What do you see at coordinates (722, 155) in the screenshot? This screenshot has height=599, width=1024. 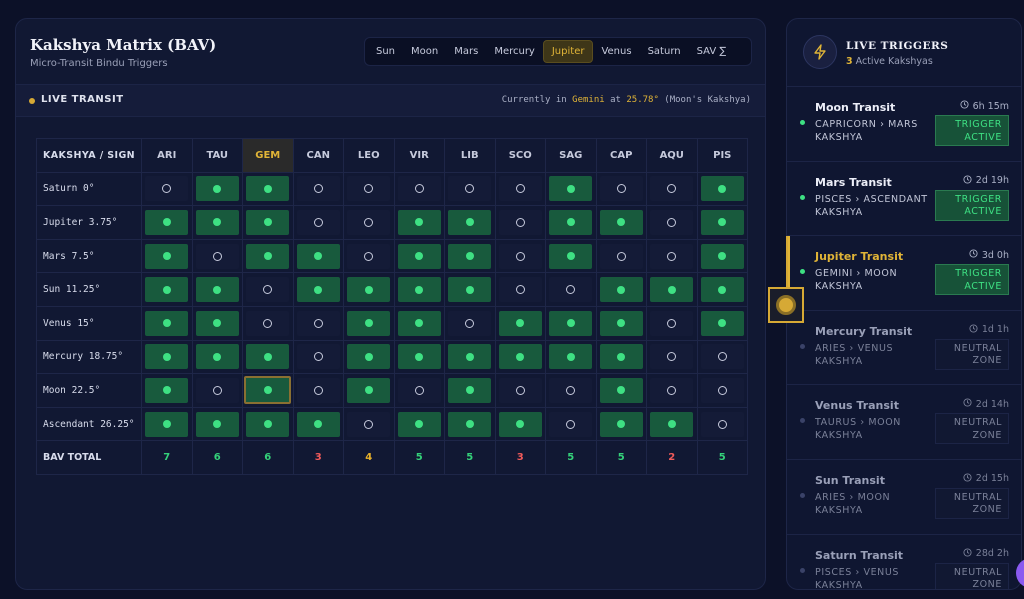 I see `sign-header-pis: PIS` at bounding box center [722, 155].